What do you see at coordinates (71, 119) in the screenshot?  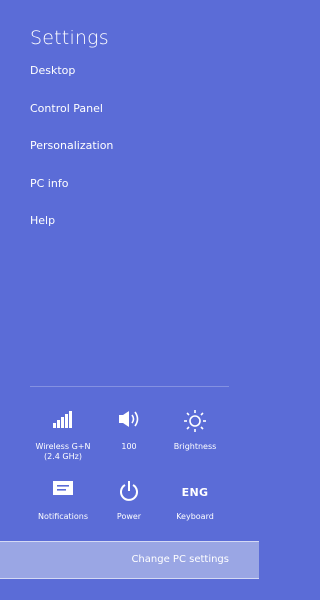 I see `menu-item-control-panel: Control Panel` at bounding box center [71, 119].